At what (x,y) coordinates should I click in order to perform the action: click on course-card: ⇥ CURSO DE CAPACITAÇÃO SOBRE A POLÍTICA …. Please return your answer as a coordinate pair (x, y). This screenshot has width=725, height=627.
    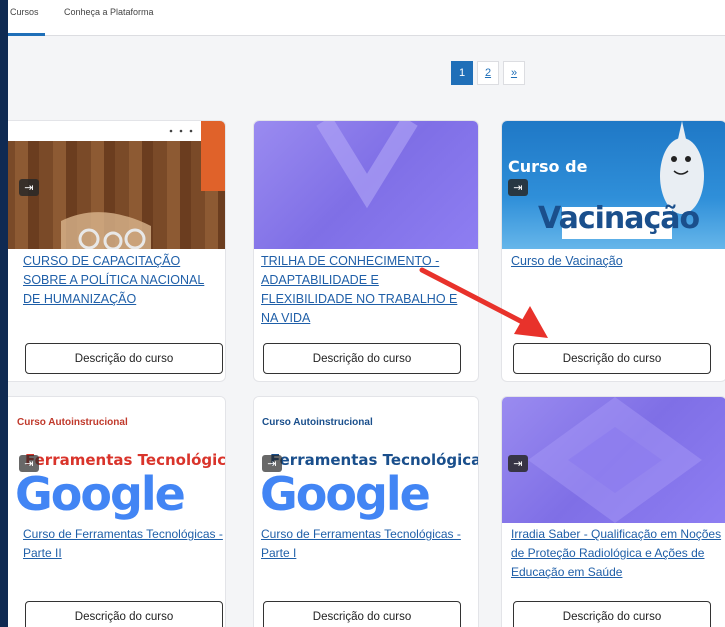
    Looking at the image, I should click on (117, 251).